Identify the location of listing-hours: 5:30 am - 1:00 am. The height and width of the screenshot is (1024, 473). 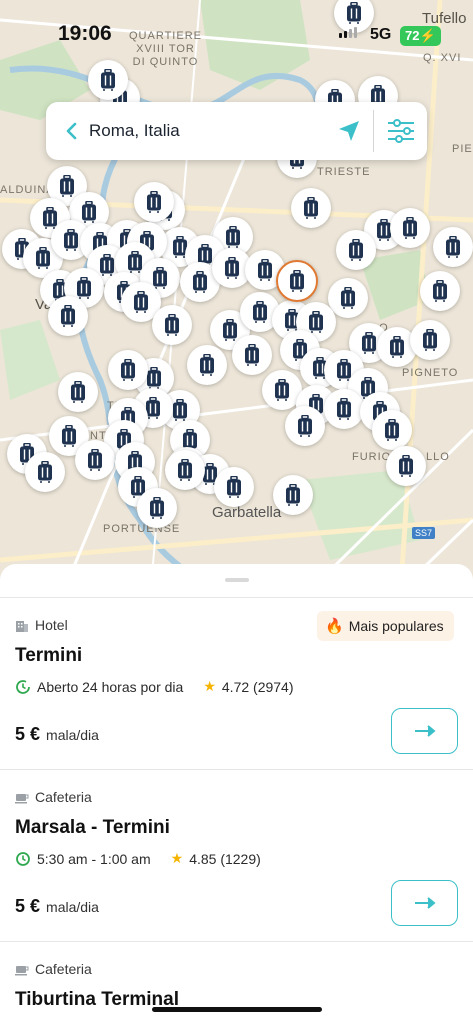
(94, 858).